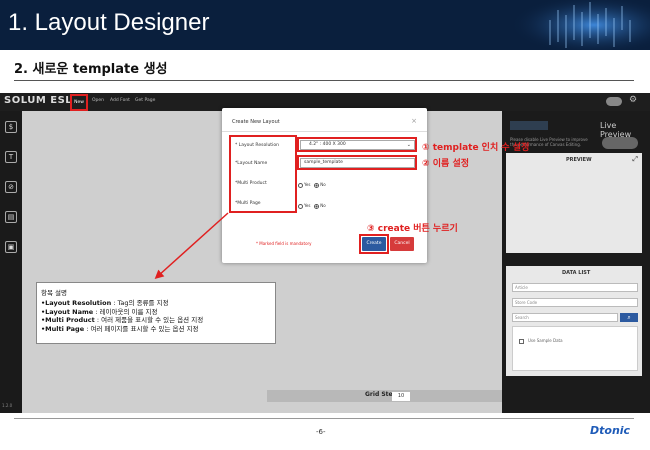 This screenshot has height=450, width=650. What do you see at coordinates (38, 100) in the screenshot?
I see `app-logo: SOLUM ESL` at bounding box center [38, 100].